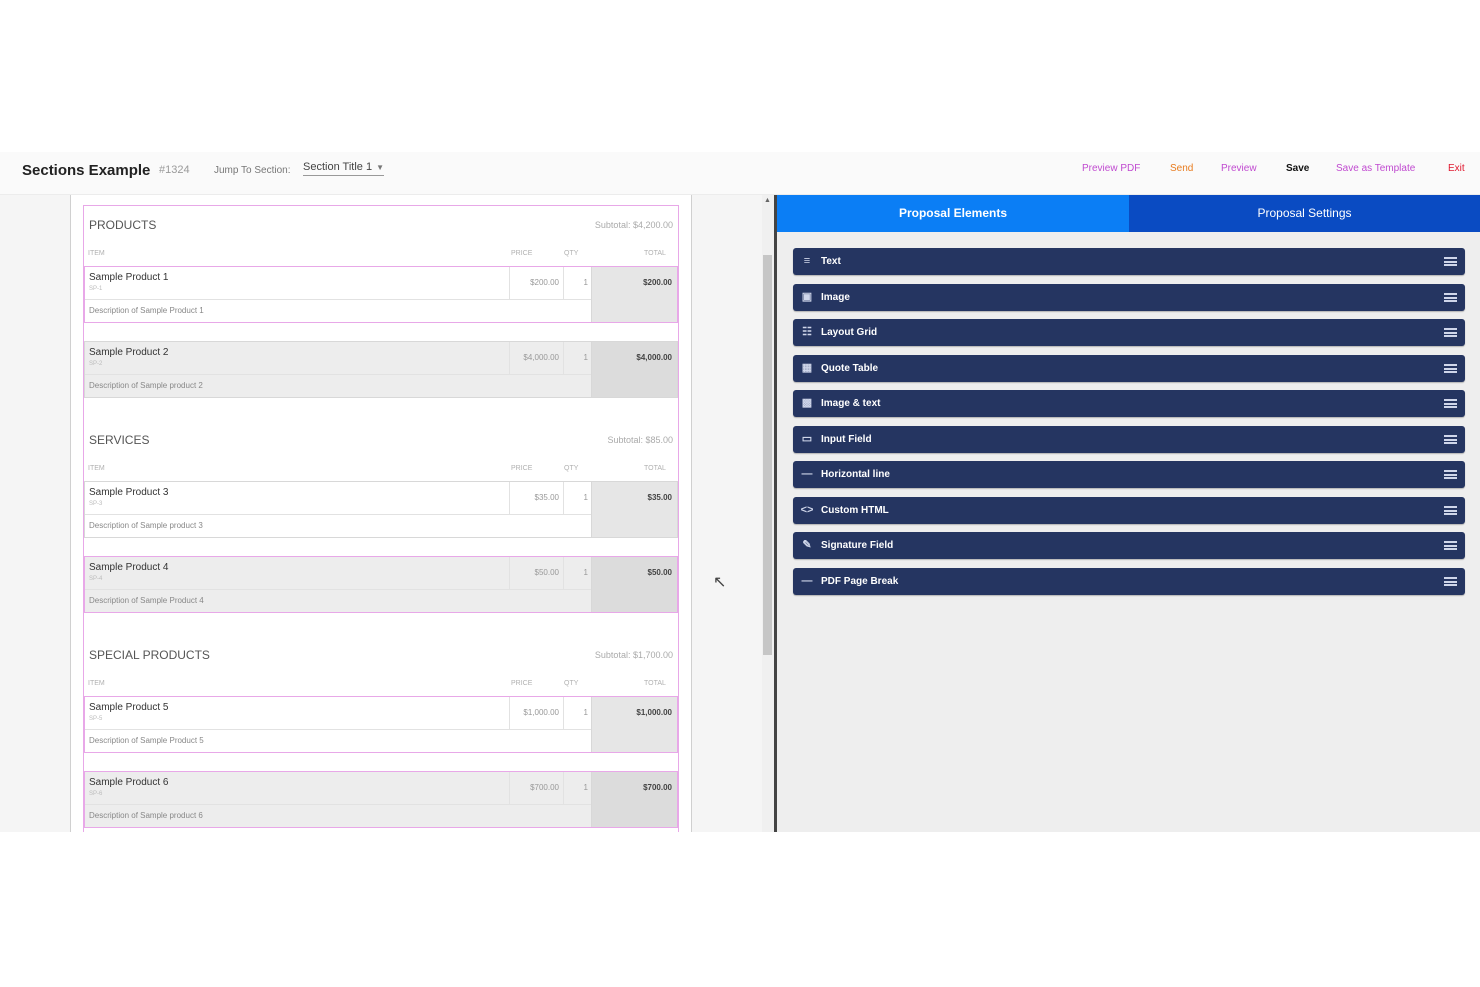  I want to click on element-label: Text, so click(831, 261).